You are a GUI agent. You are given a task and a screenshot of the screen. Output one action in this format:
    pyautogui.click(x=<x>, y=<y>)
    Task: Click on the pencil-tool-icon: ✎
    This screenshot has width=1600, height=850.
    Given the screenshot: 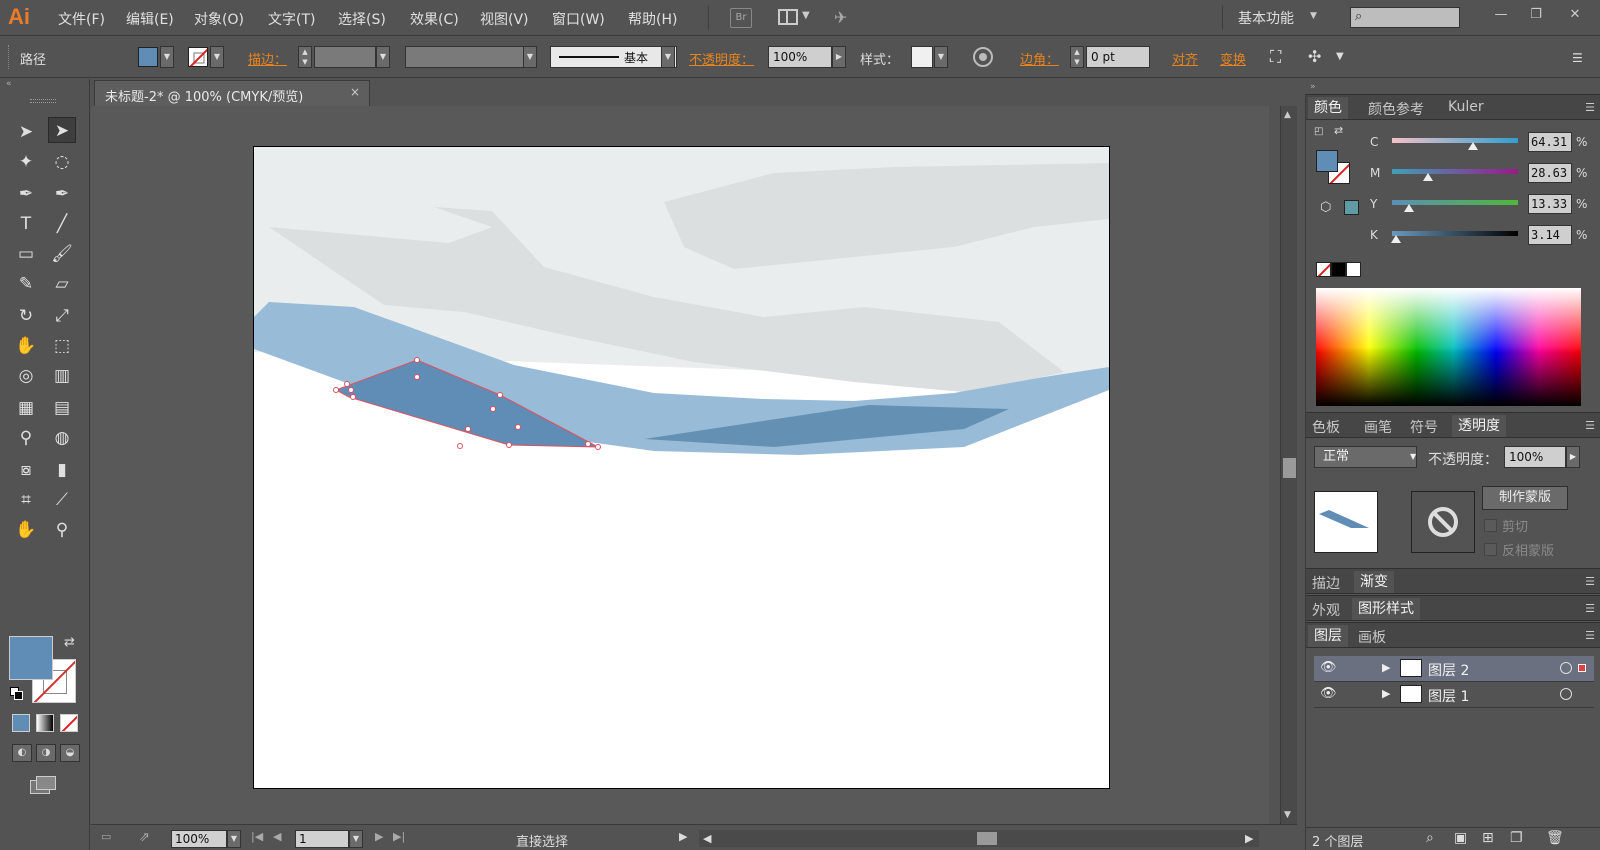 What is the action you would take?
    pyautogui.click(x=26, y=284)
    